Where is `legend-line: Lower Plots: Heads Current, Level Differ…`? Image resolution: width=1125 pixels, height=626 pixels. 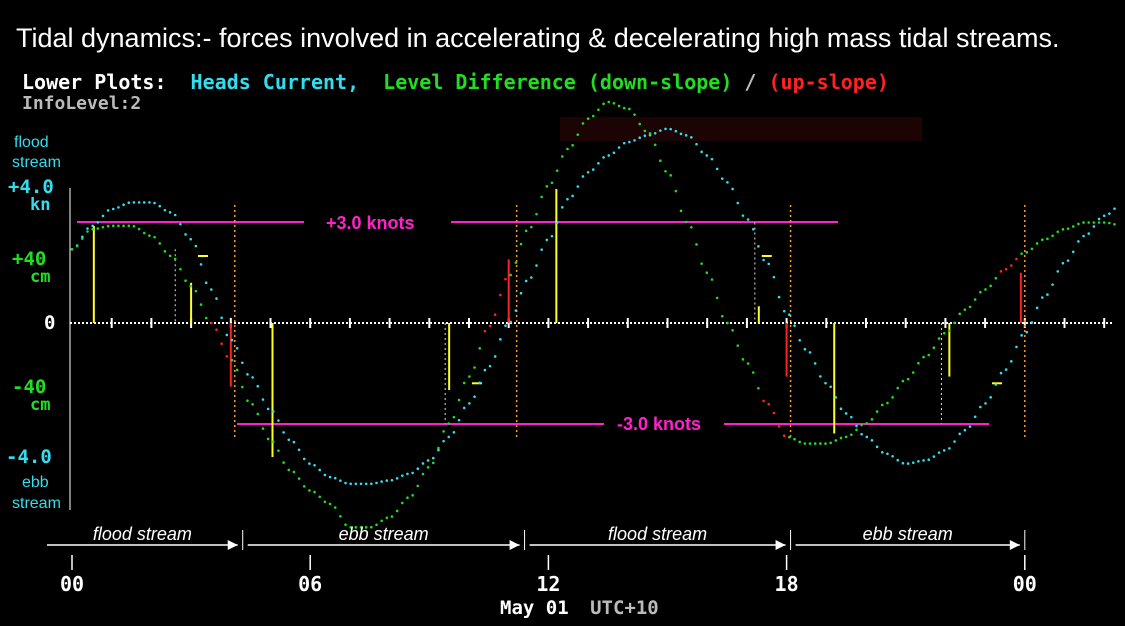 legend-line: Lower Plots: Heads Current, Level Differ… is located at coordinates (455, 82).